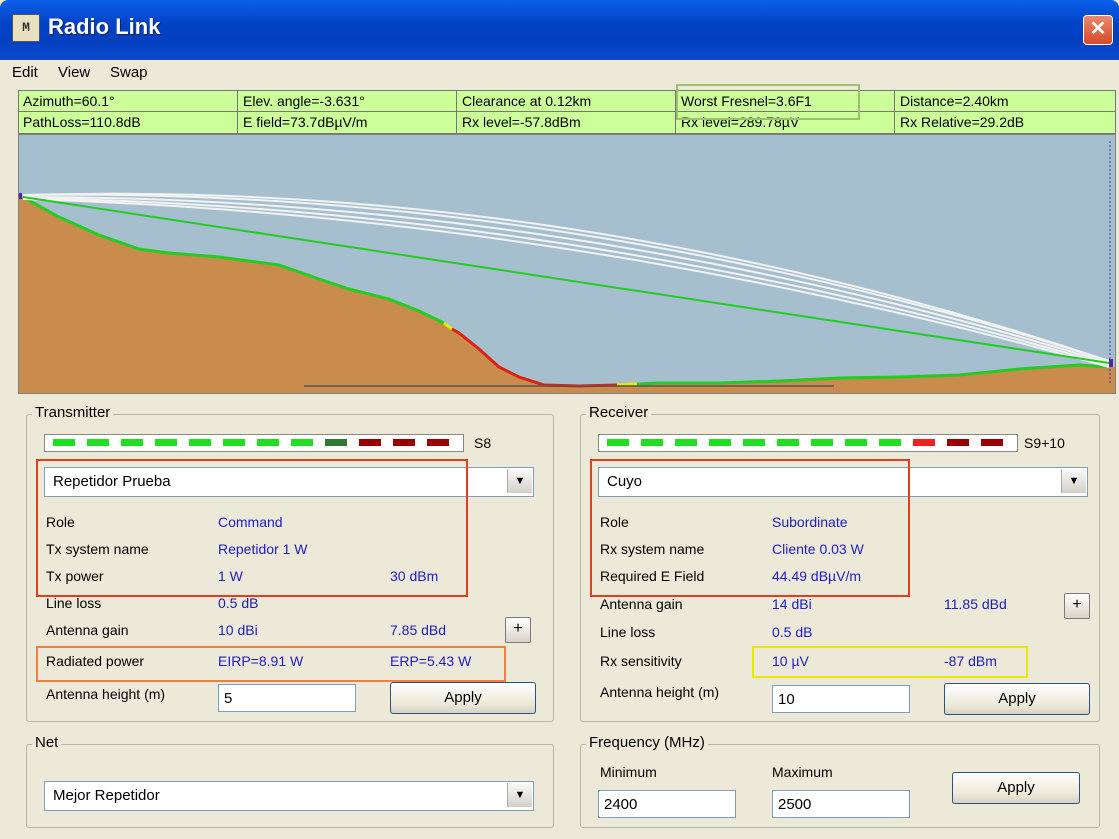 Image resolution: width=1119 pixels, height=839 pixels. I want to click on tx-radiated-highlight, so click(271, 664).